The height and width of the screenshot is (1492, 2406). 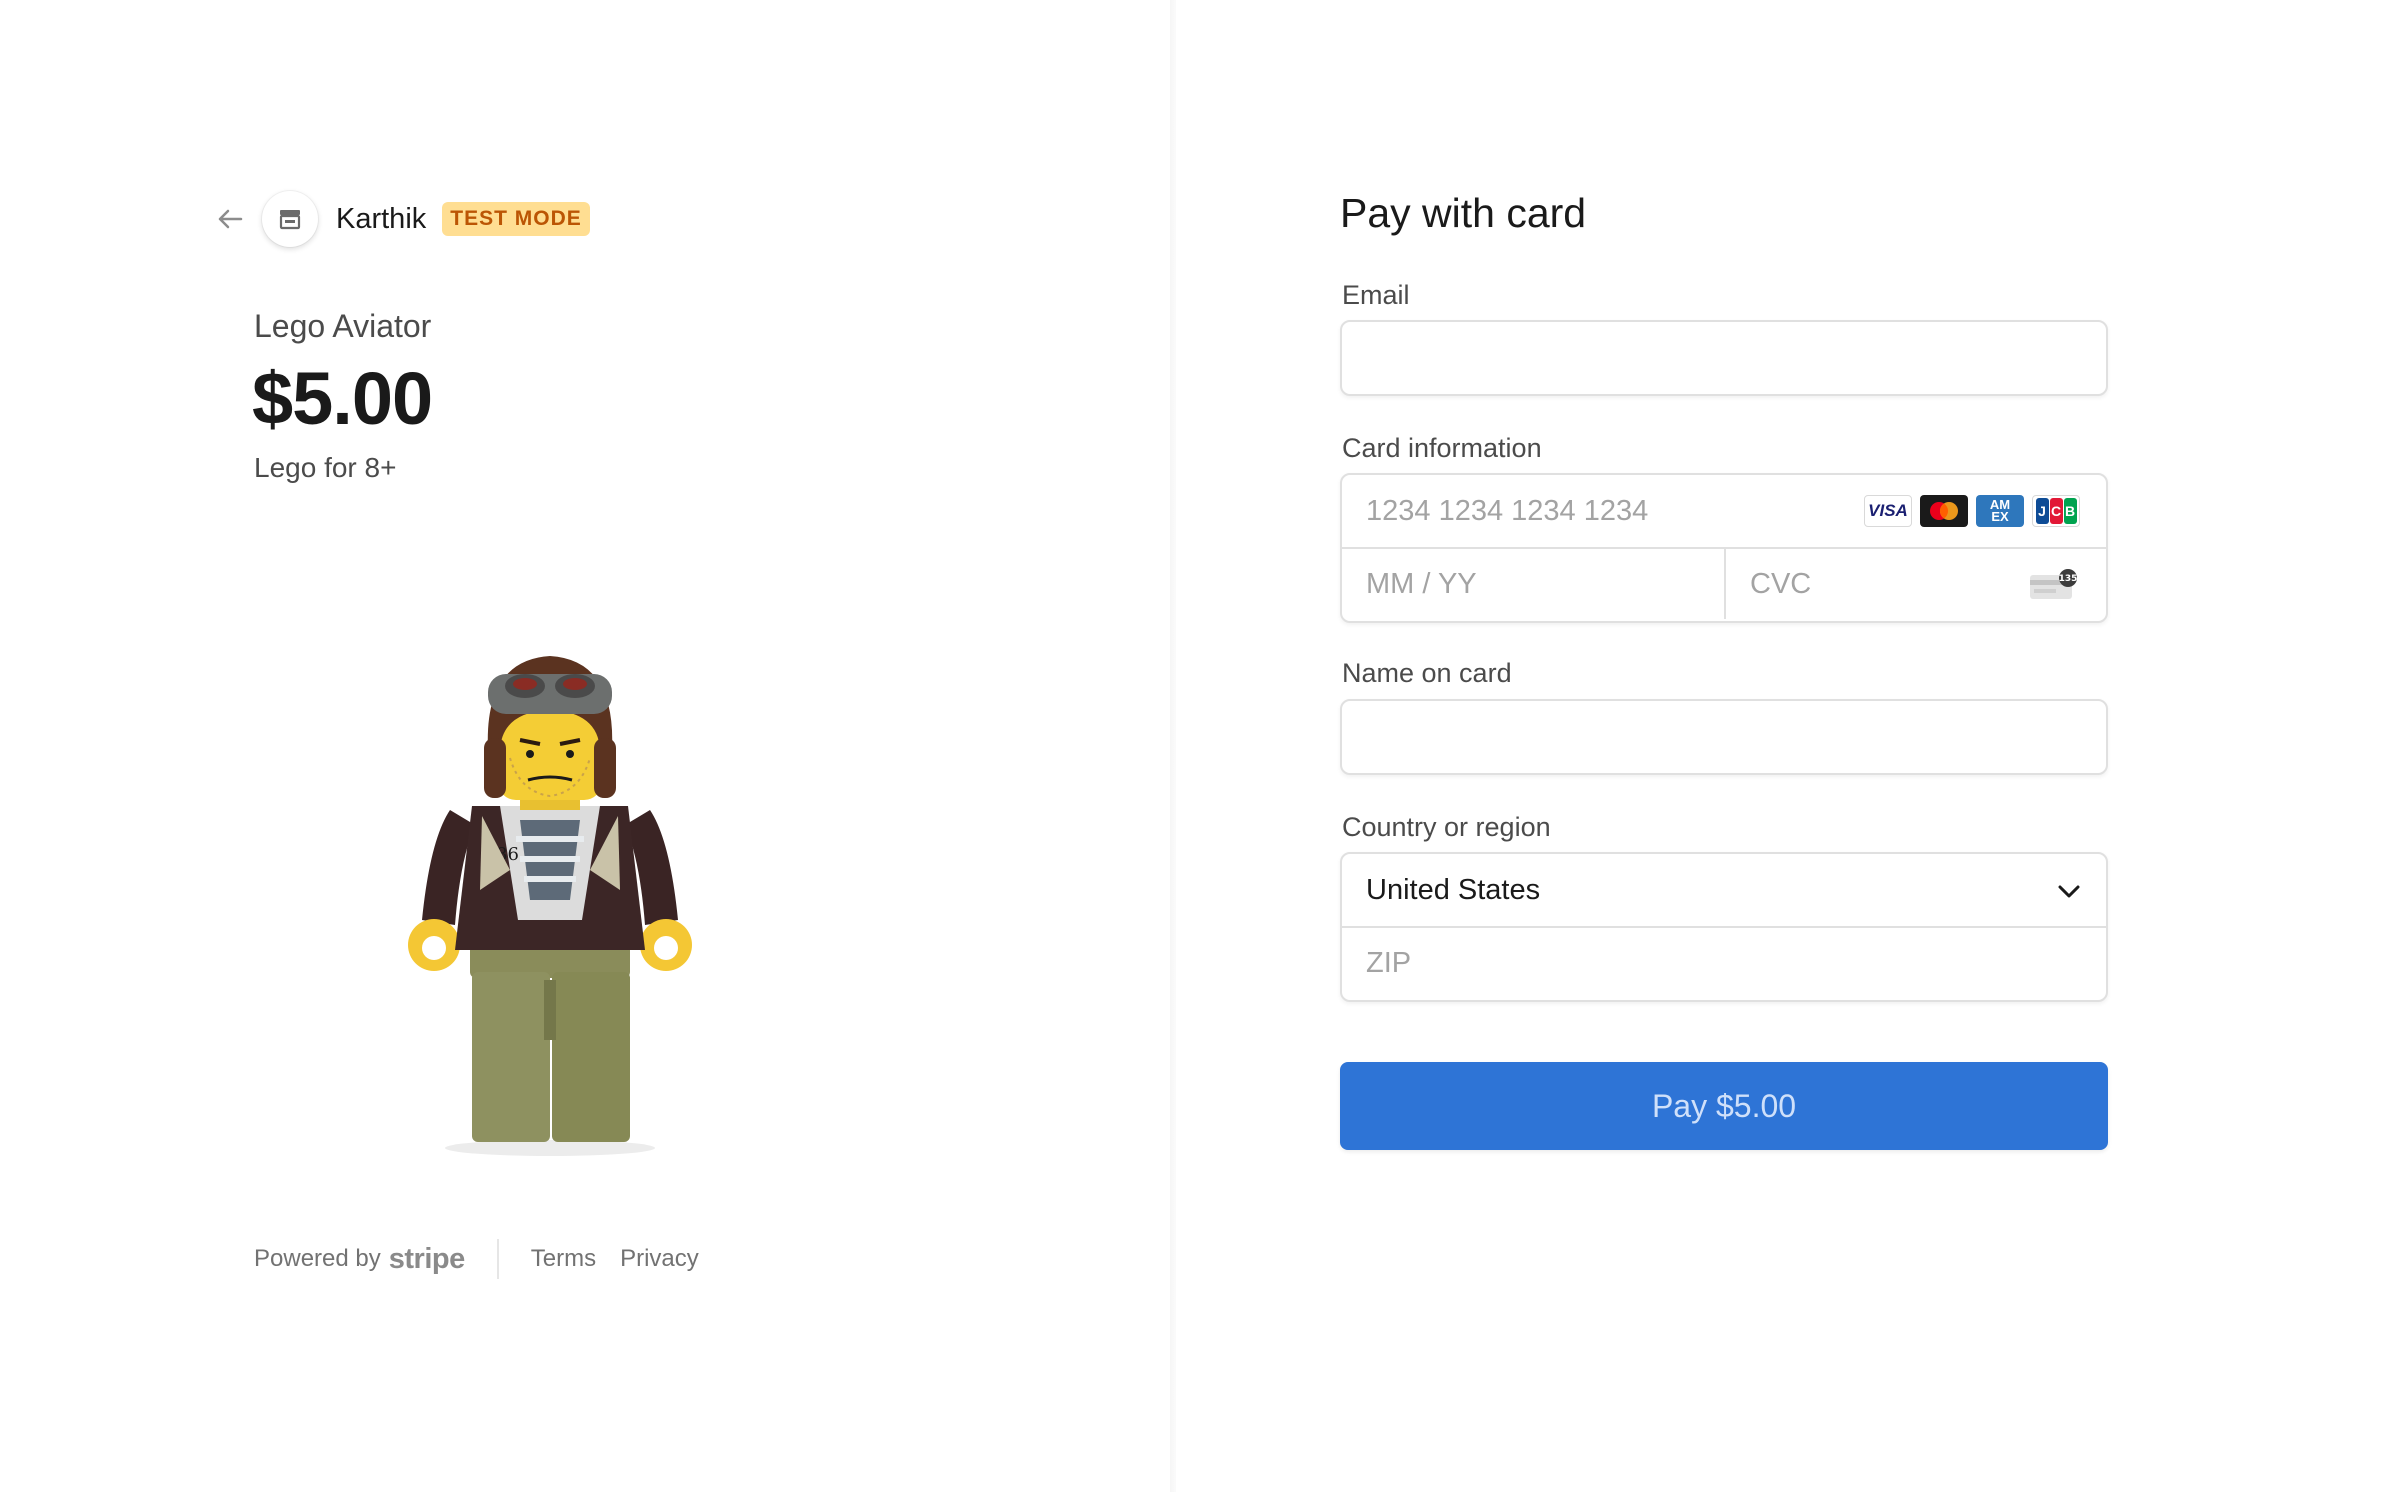 I want to click on card-expiry-cvc-row: MM / YY CVC 135, so click(x=1724, y=583).